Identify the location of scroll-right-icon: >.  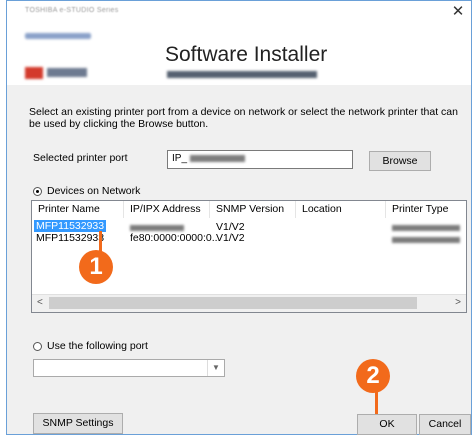
(458, 302).